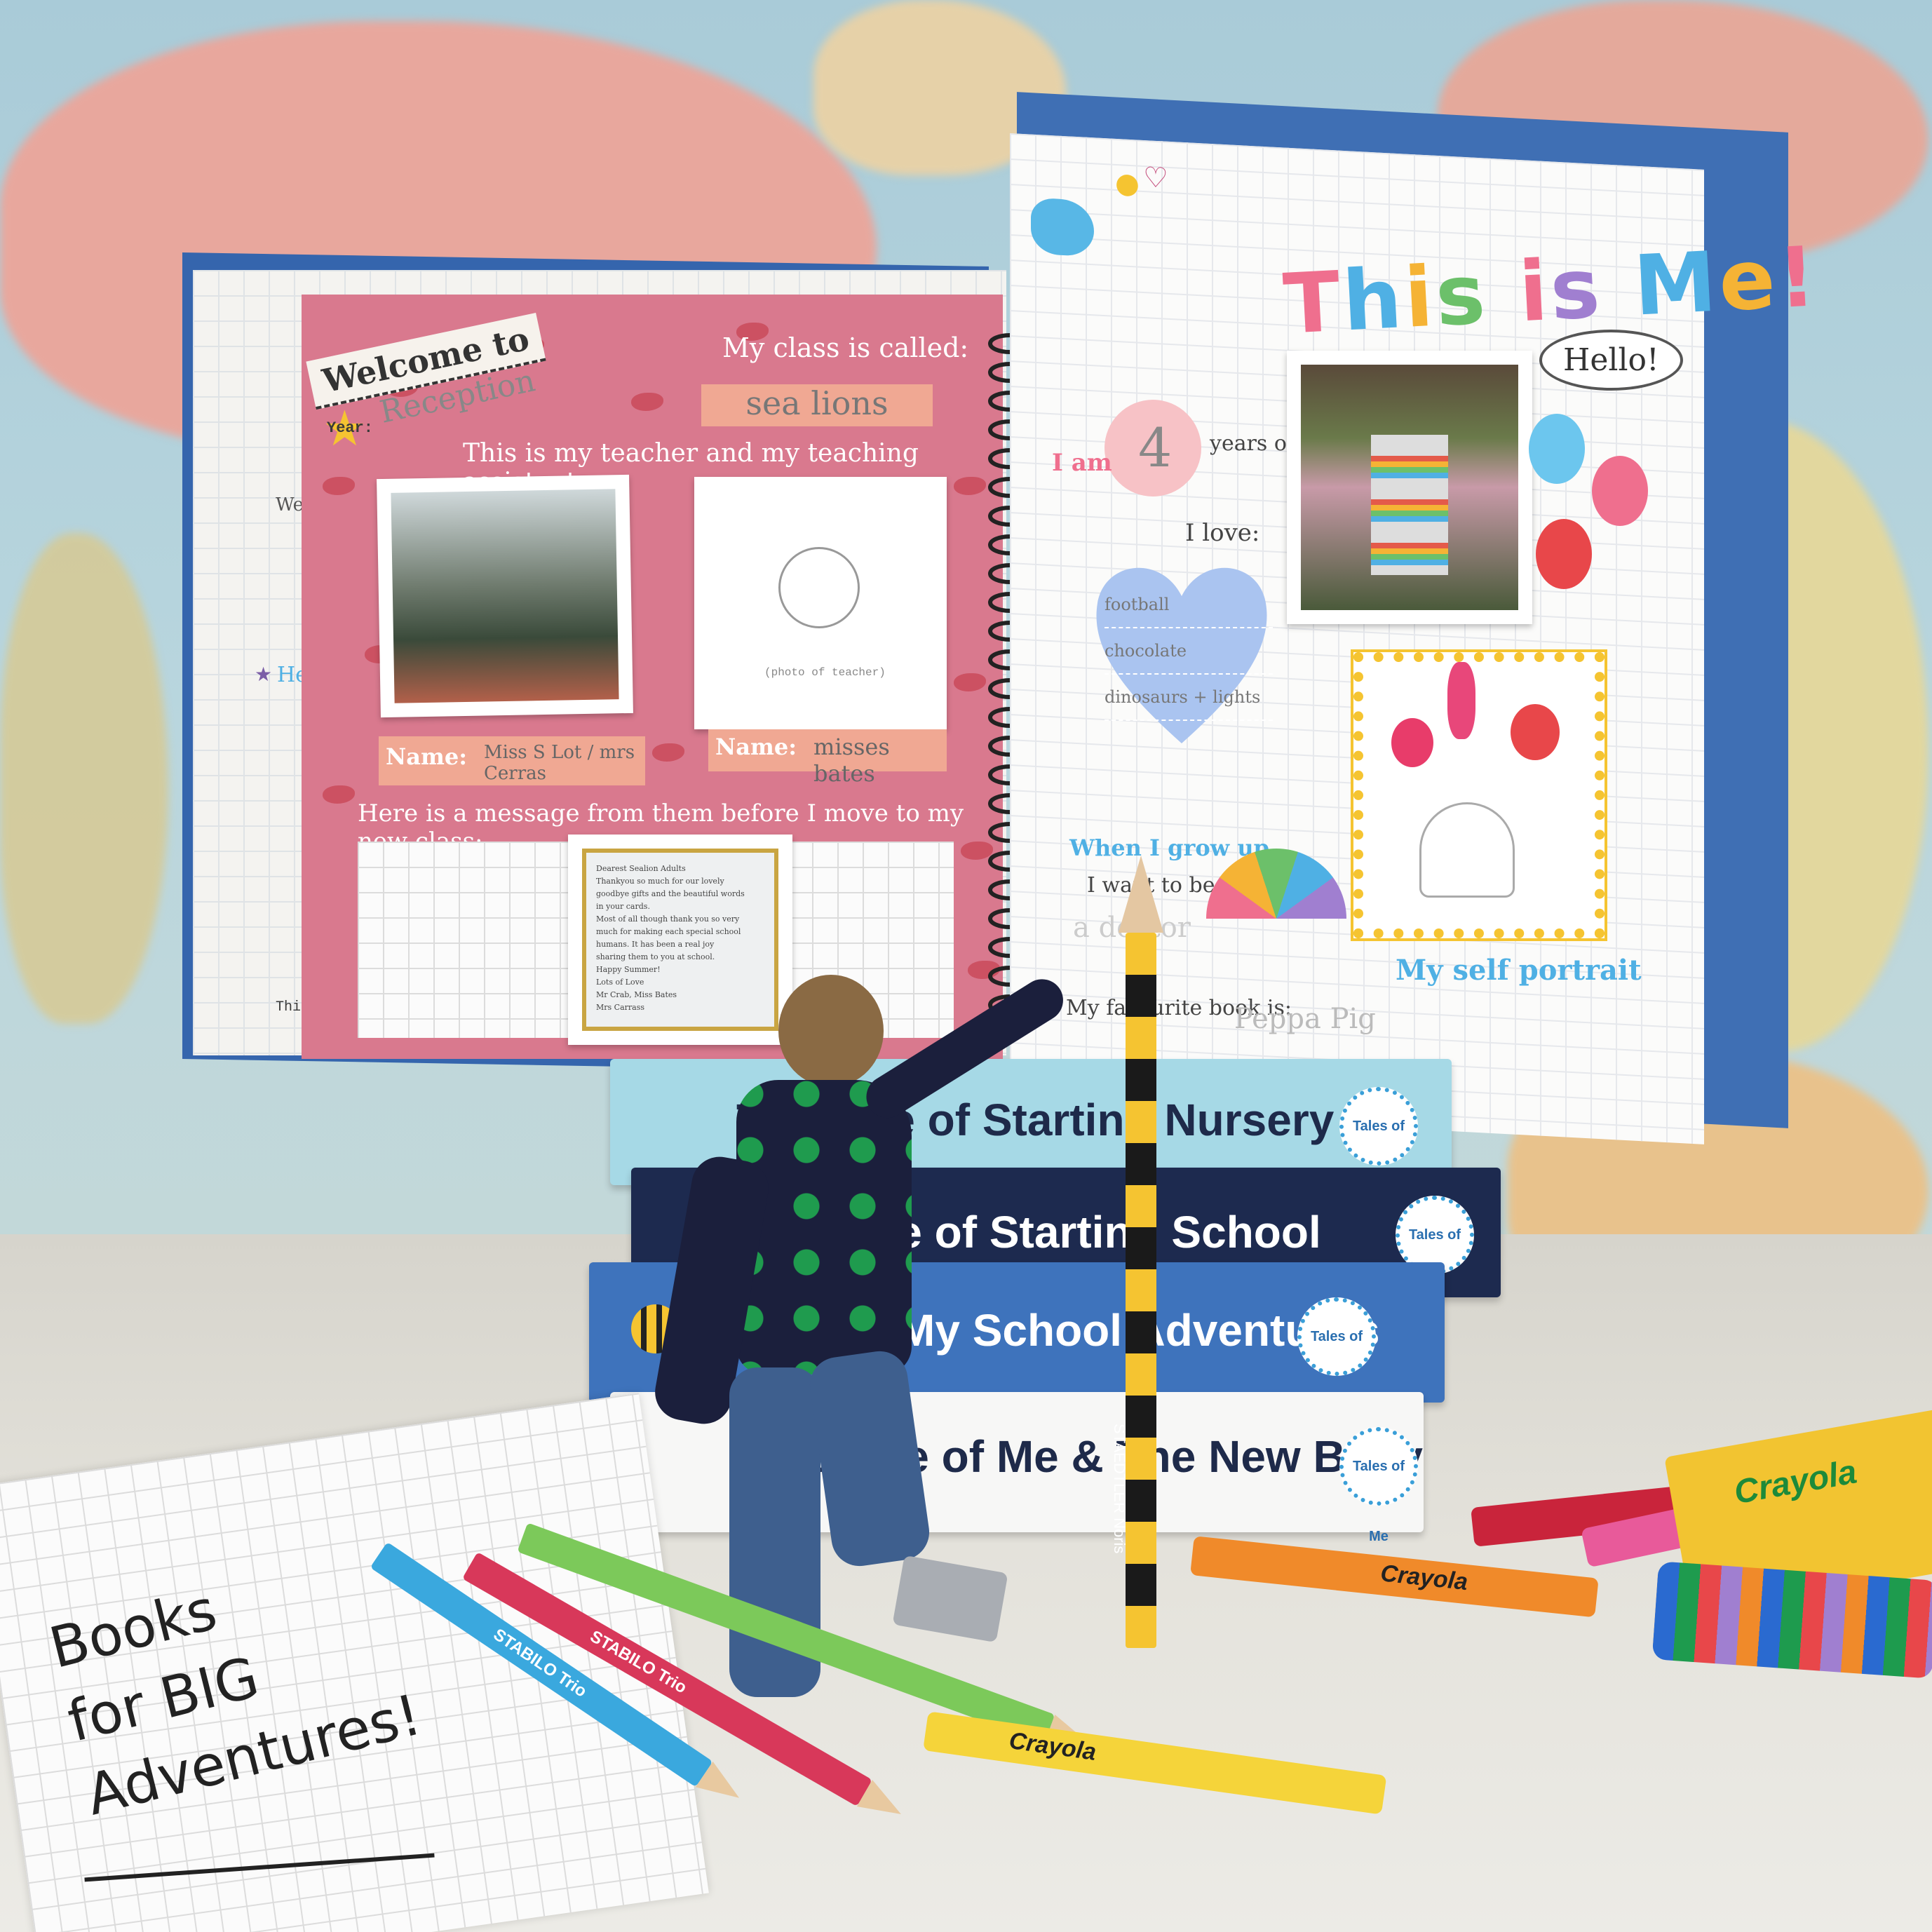 The height and width of the screenshot is (1932, 1932). I want to click on loose-crayons, so click(1791, 1620).